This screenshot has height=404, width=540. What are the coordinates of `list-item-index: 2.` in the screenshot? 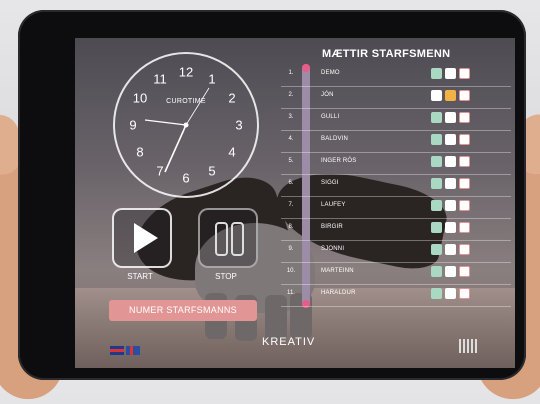 It's located at (291, 95).